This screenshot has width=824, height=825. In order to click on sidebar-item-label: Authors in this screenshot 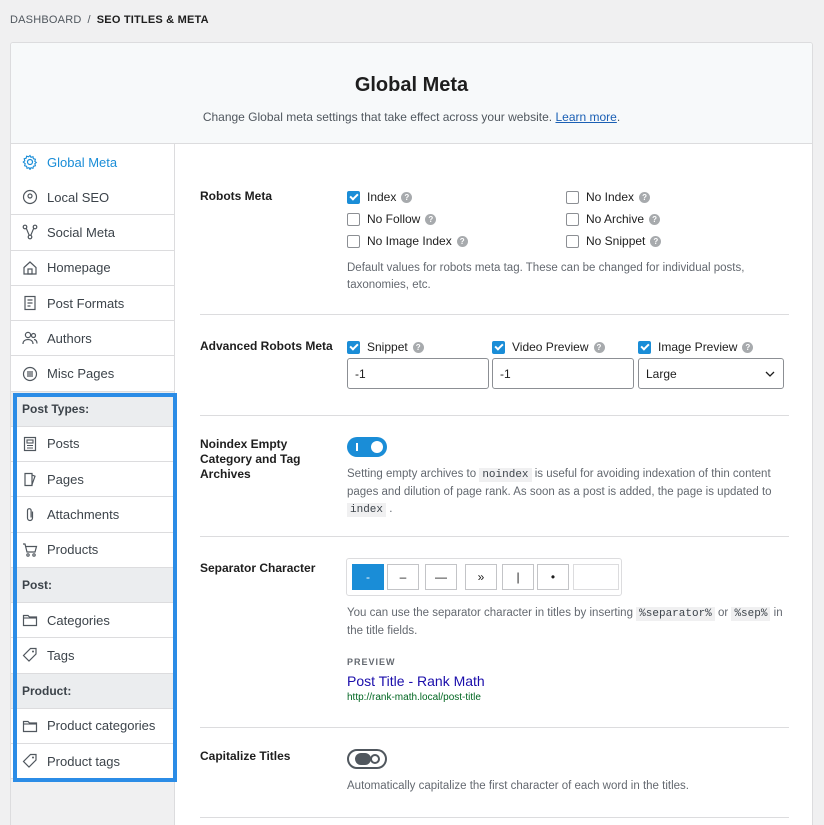, I will do `click(69, 338)`.